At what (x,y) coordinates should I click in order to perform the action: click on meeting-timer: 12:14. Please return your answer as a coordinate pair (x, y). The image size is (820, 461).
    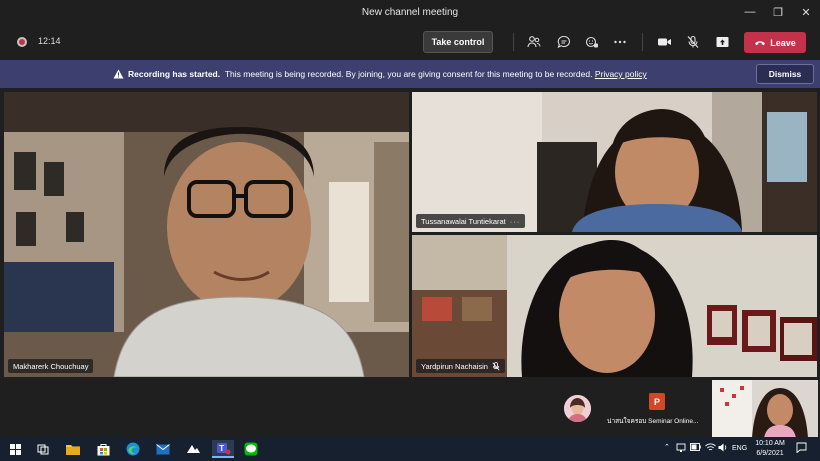
    Looking at the image, I should click on (49, 41).